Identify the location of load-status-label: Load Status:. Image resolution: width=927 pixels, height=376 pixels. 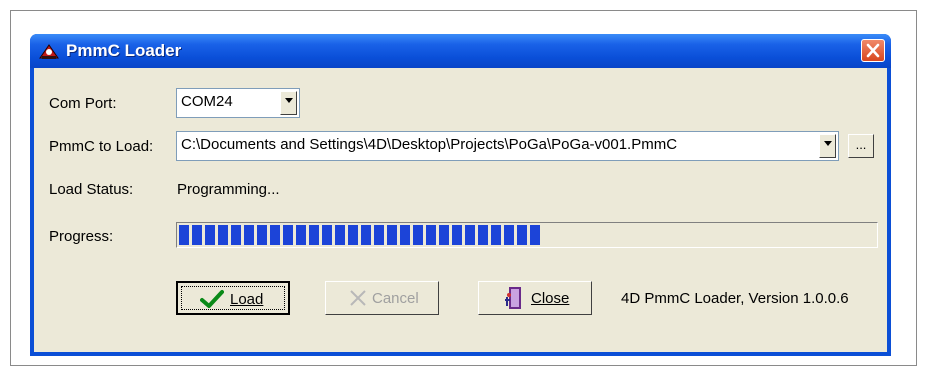
(91, 189).